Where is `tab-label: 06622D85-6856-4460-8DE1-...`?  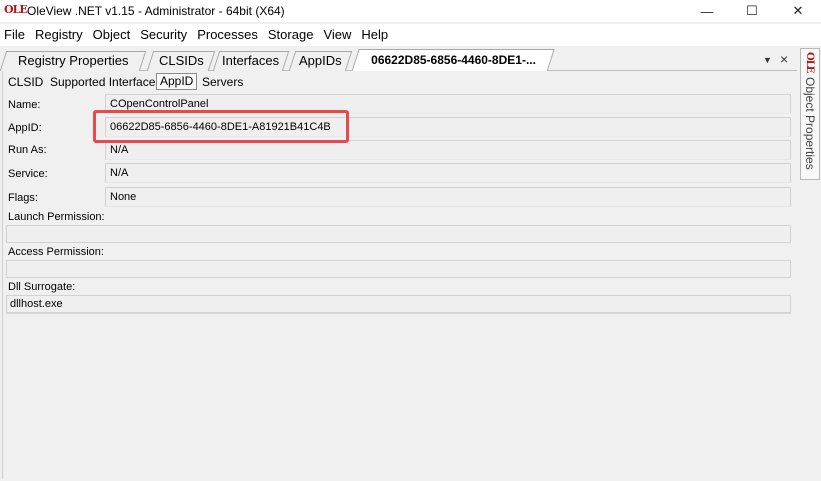
tab-label: 06622D85-6856-4460-8DE1-... is located at coordinates (453, 60).